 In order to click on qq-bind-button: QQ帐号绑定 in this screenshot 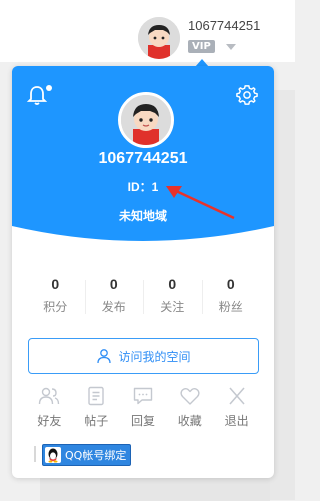, I will do `click(87, 455)`.